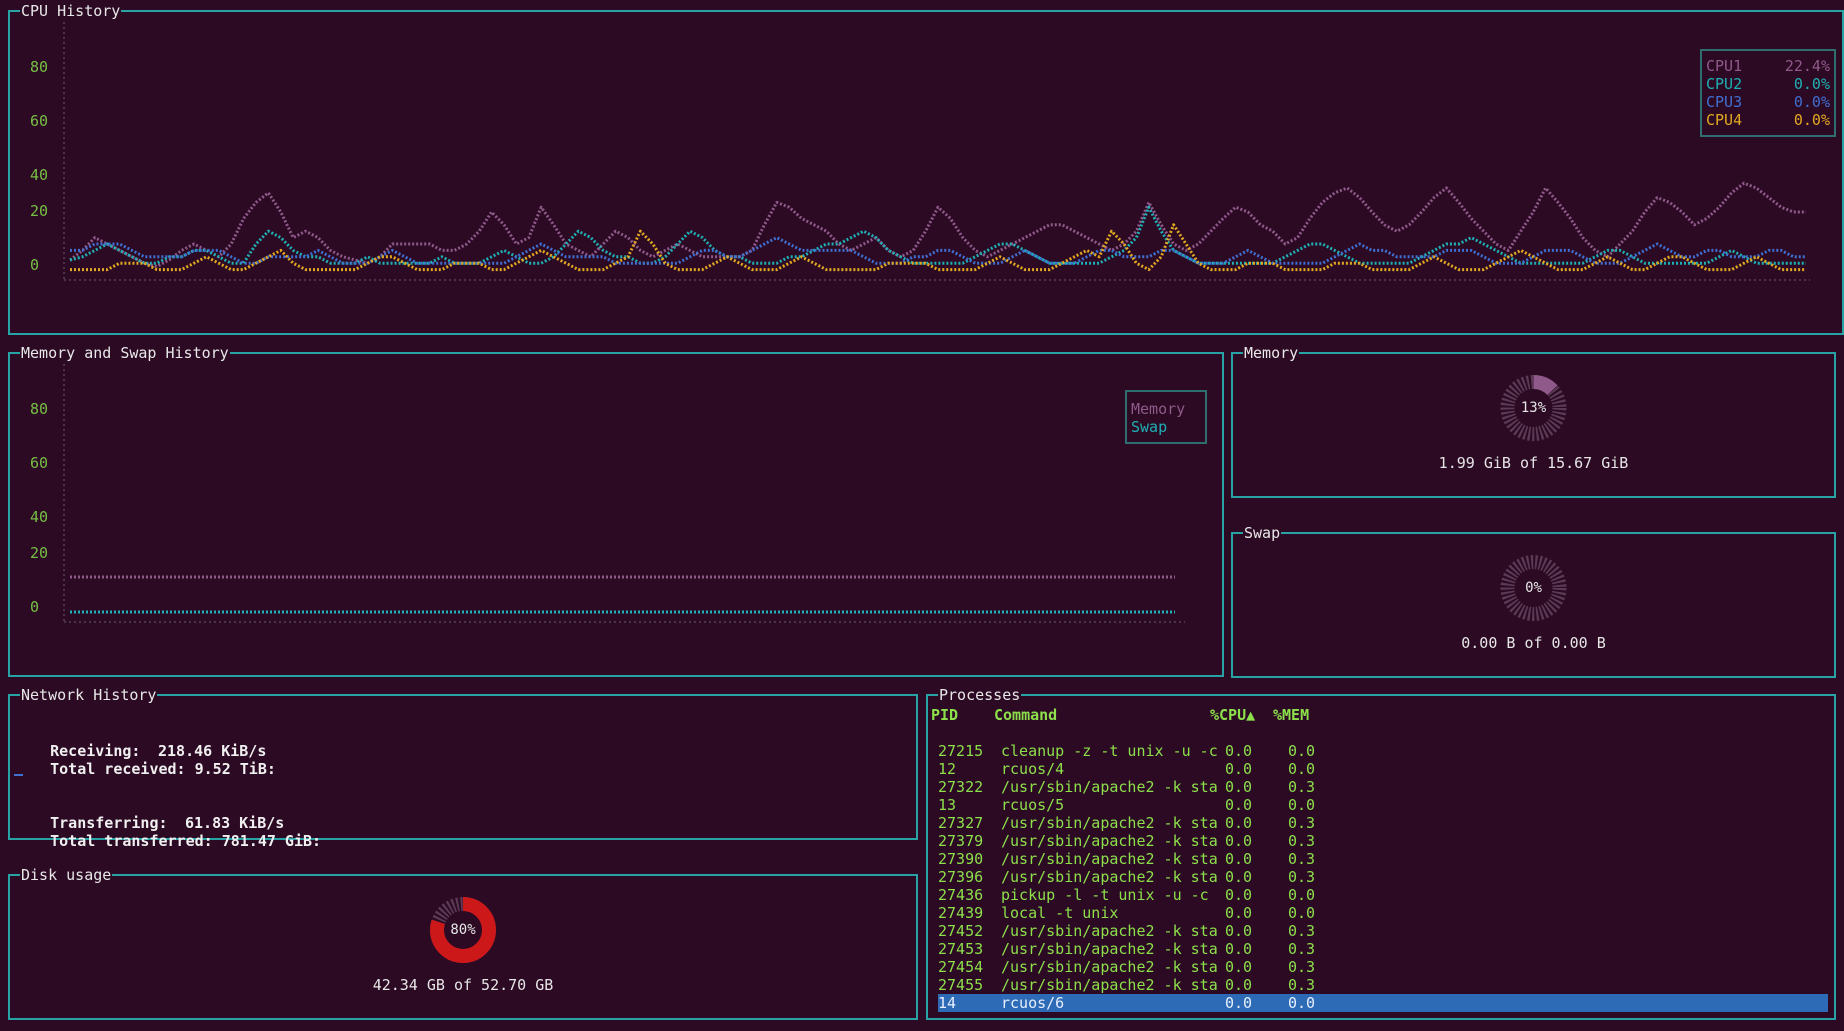  What do you see at coordinates (1768, 66) in the screenshot?
I see `cpu-legend-item: CPU1 22.4%` at bounding box center [1768, 66].